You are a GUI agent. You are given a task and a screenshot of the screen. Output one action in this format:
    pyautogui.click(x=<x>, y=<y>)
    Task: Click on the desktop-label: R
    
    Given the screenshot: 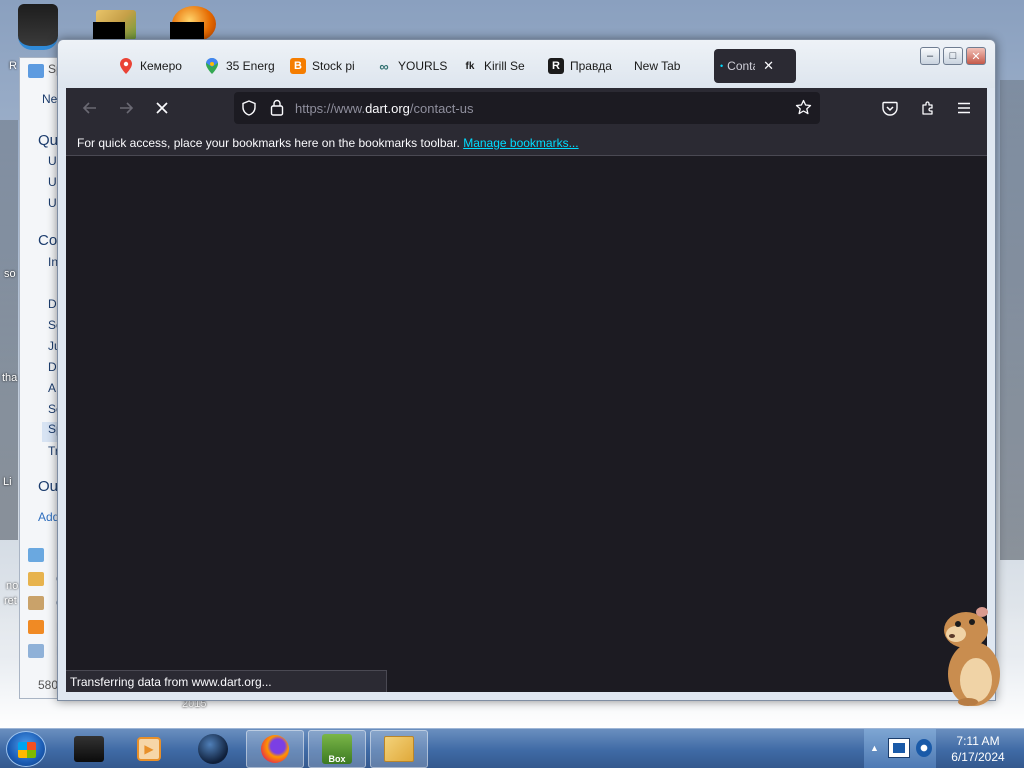 What is the action you would take?
    pyautogui.click(x=13, y=66)
    